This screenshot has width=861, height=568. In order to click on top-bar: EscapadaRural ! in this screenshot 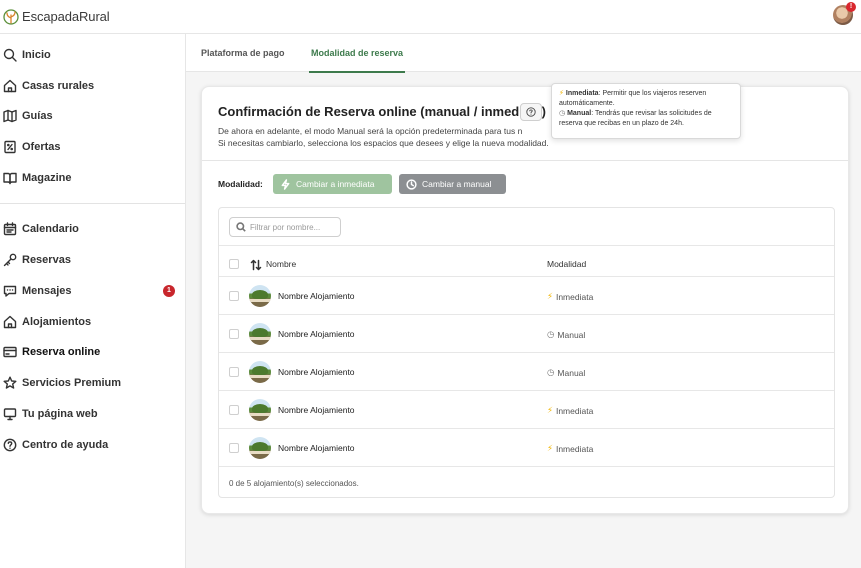, I will do `click(430, 17)`.